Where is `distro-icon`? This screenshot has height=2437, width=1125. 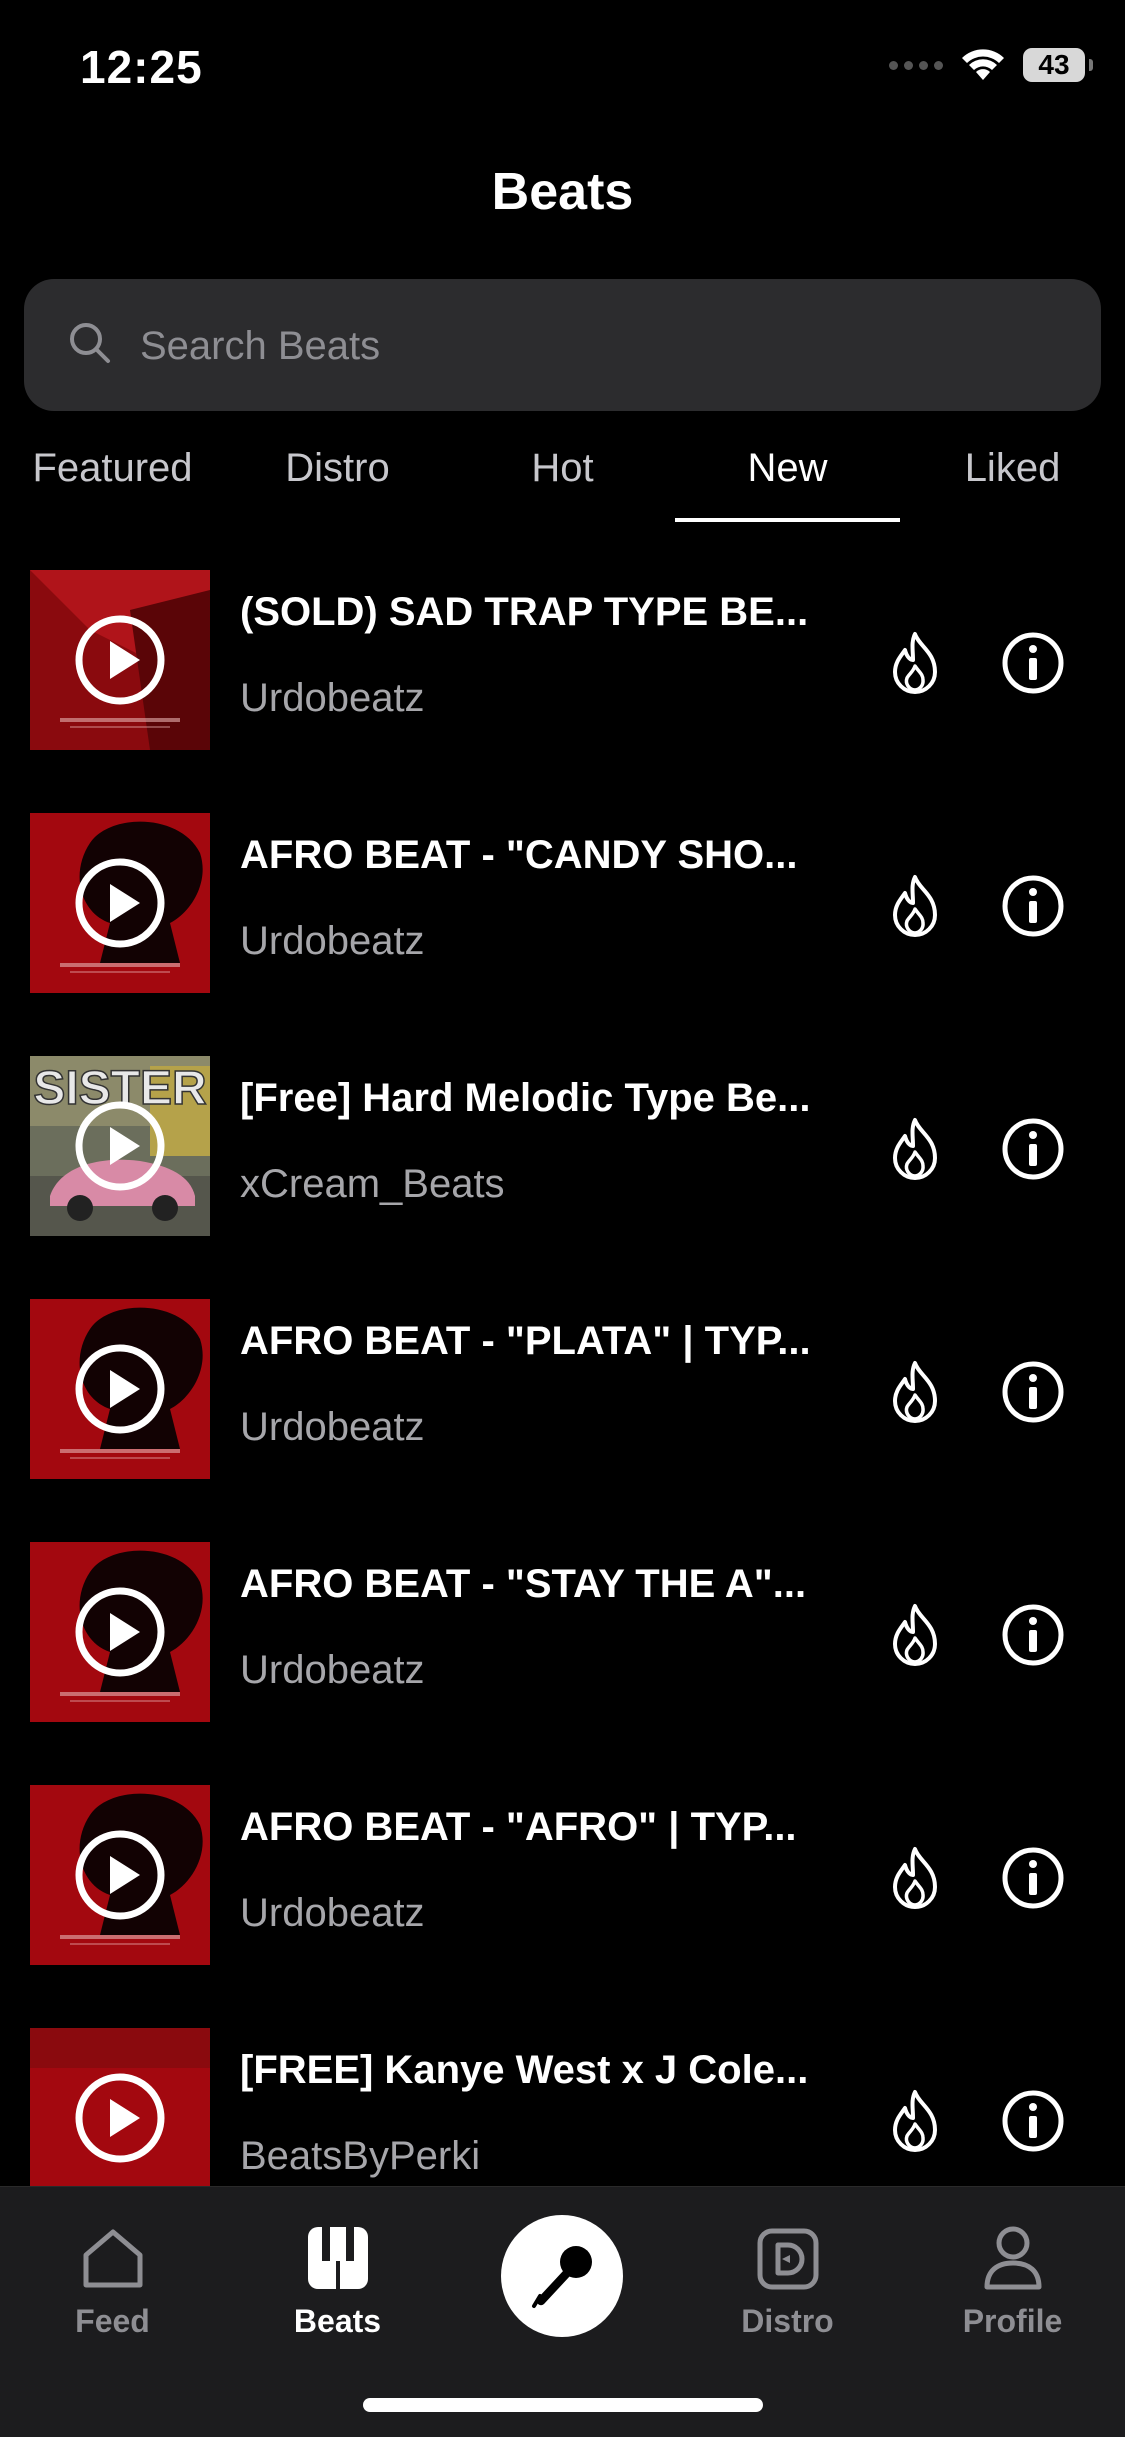
distro-icon is located at coordinates (787, 2259).